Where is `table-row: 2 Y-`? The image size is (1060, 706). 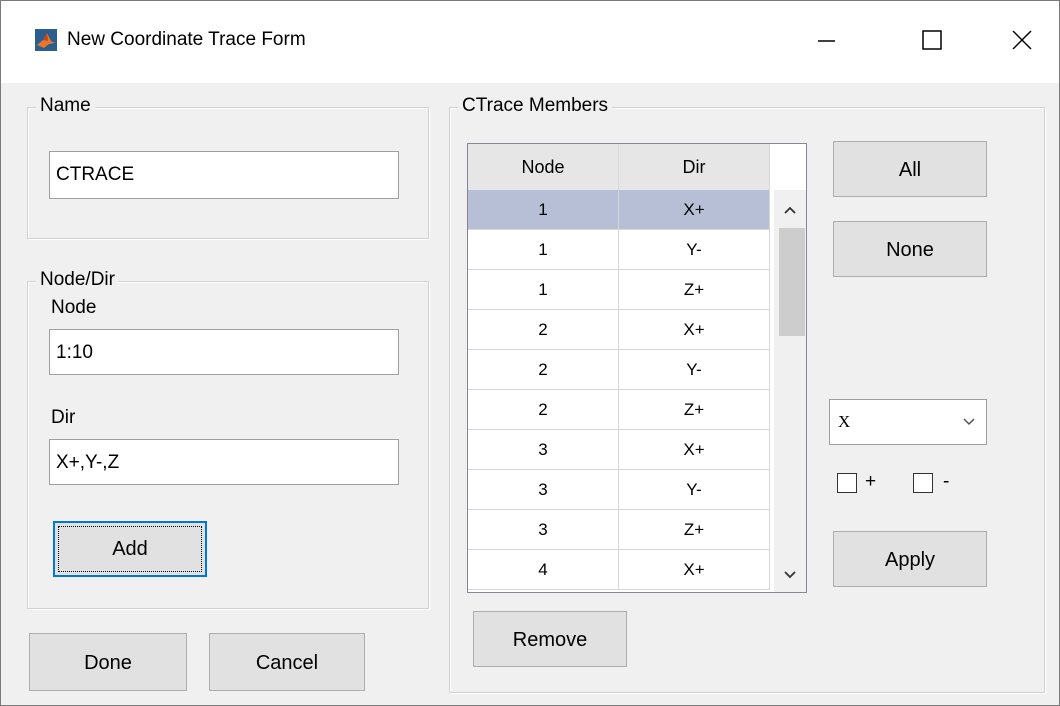 table-row: 2 Y- is located at coordinates (619, 370).